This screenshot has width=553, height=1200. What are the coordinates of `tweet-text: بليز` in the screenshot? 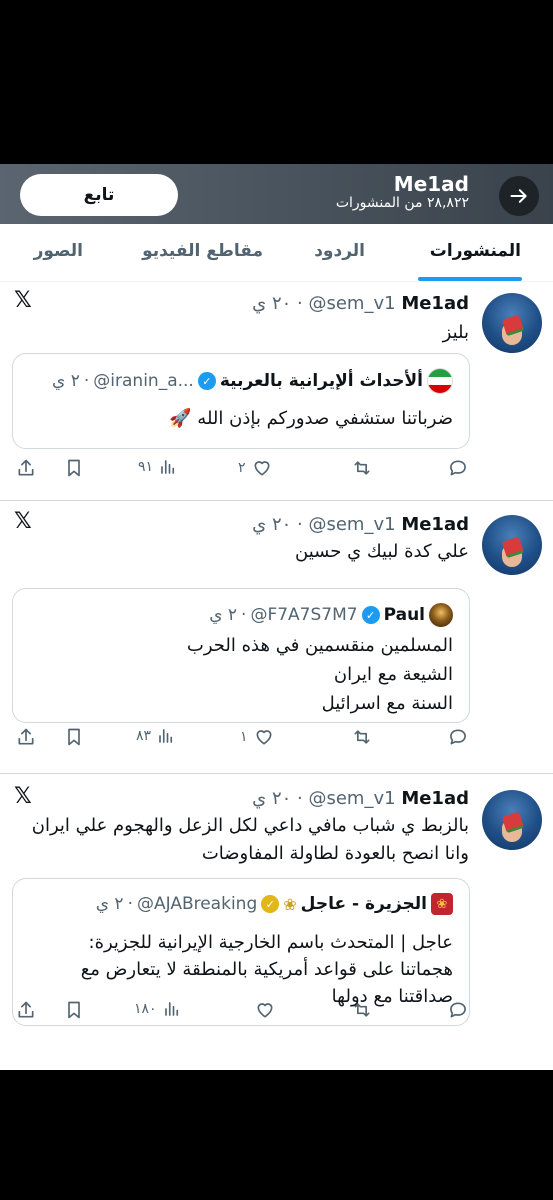 It's located at (455, 332).